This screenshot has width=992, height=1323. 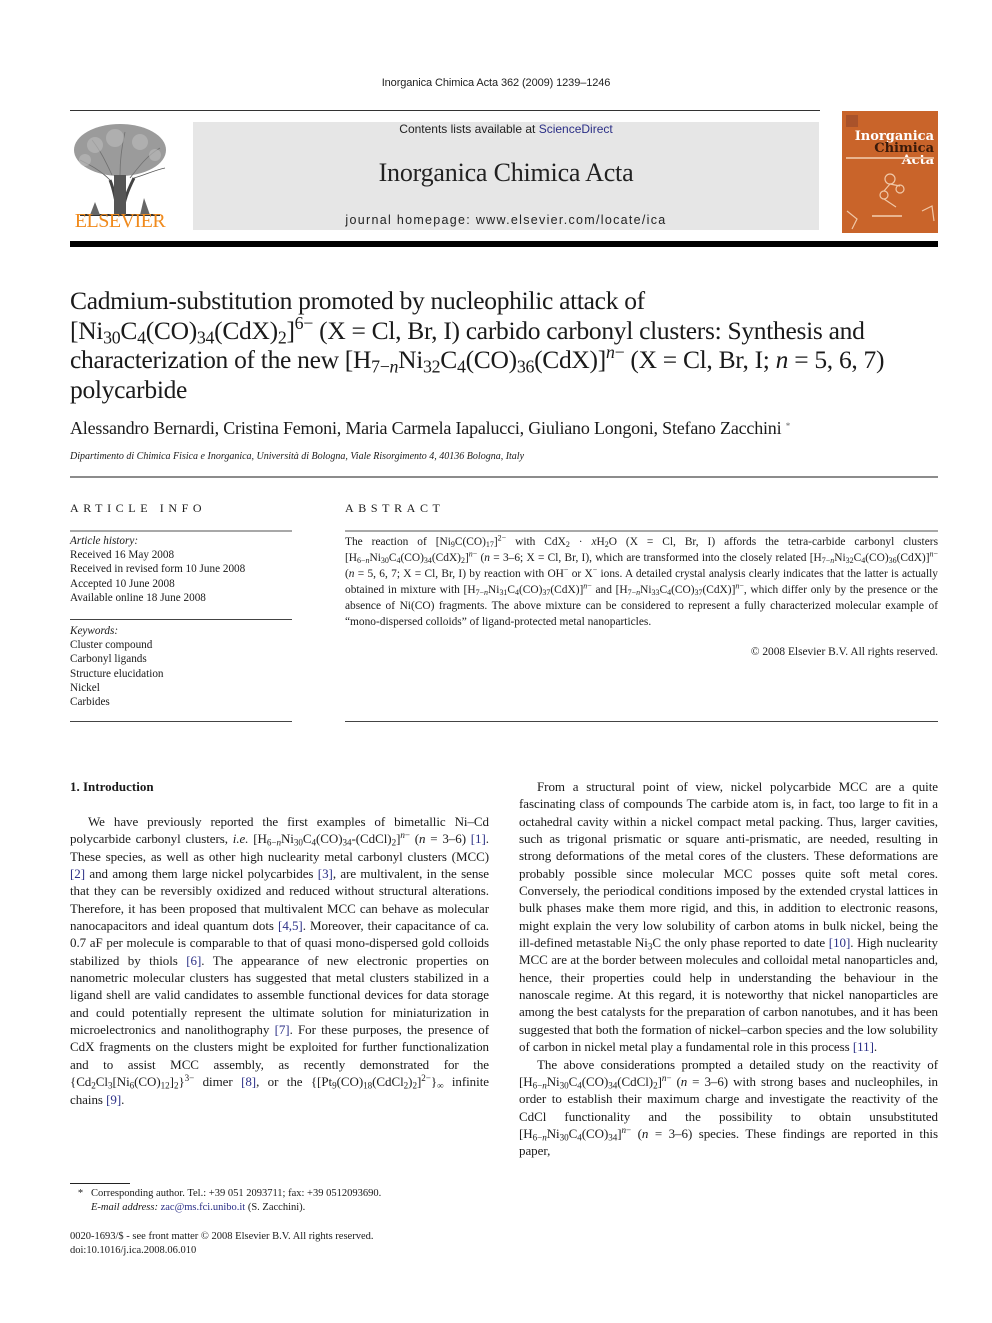 What do you see at coordinates (863, 1046) in the screenshot?
I see `reference-link: [11]` at bounding box center [863, 1046].